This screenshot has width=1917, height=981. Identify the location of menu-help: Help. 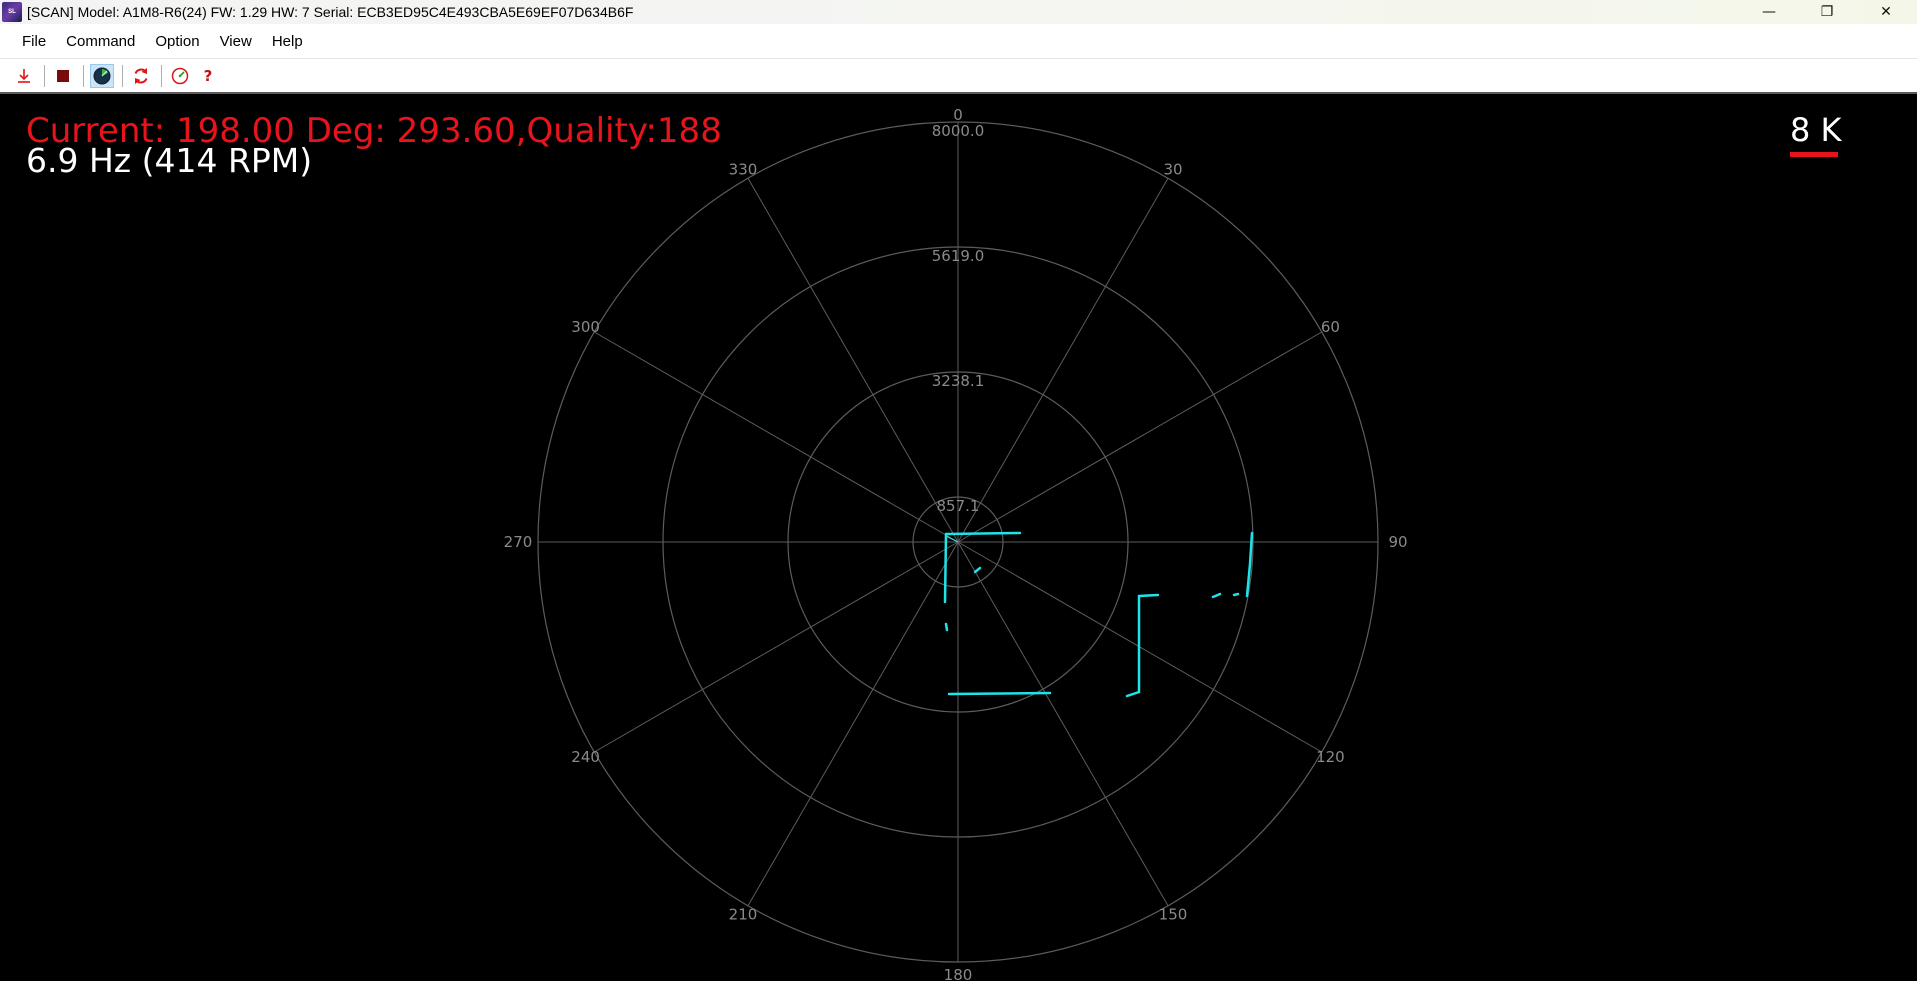
(287, 41).